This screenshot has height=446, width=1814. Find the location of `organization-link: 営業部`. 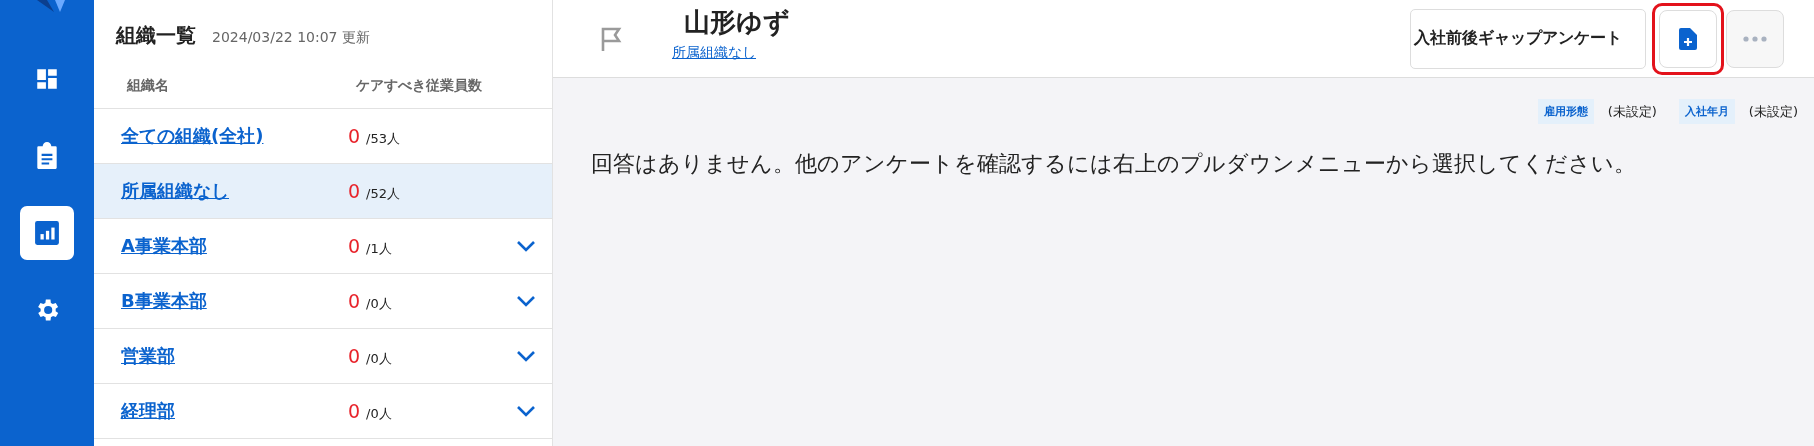

organization-link: 営業部 is located at coordinates (221, 356).